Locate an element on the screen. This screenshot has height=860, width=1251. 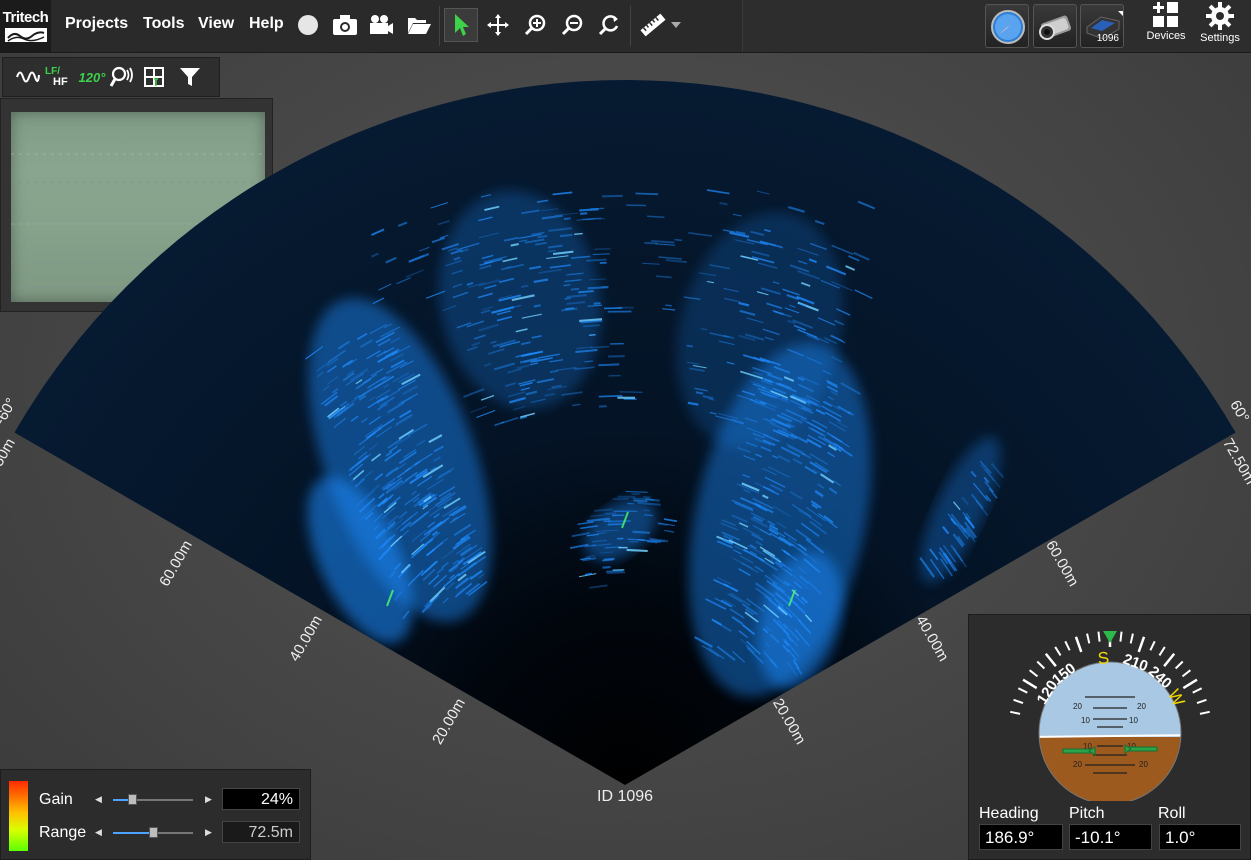
settings-label: Settings is located at coordinates (1220, 38).